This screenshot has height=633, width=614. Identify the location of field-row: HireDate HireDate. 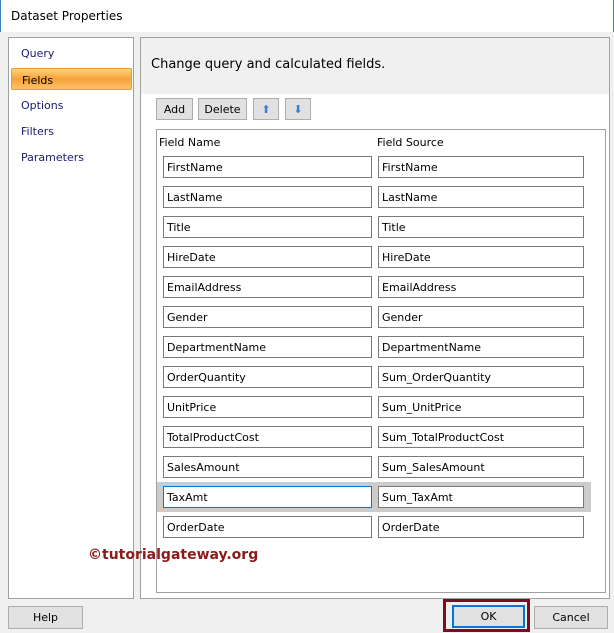
(374, 257).